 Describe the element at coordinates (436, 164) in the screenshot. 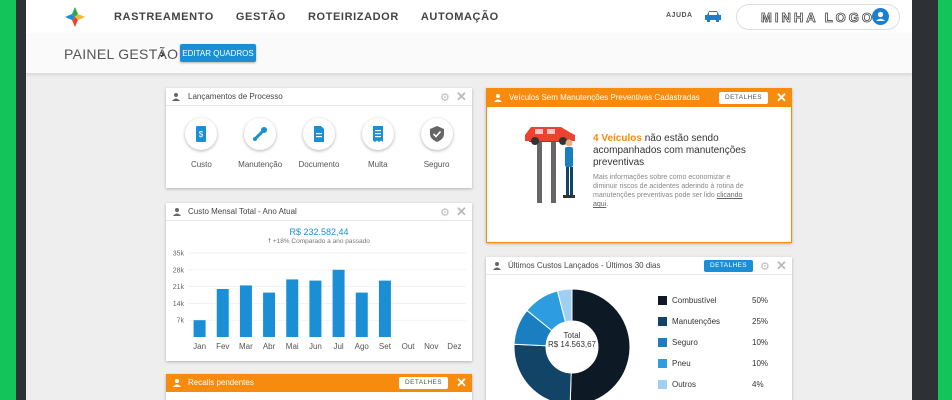

I see `launch-item-label: Seguro` at that location.